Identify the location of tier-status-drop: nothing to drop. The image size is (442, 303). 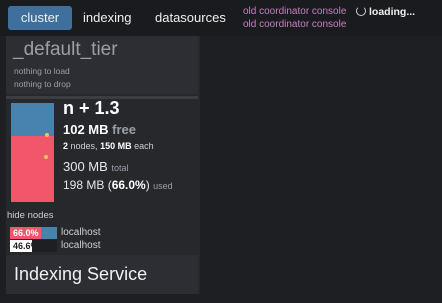
(42, 84).